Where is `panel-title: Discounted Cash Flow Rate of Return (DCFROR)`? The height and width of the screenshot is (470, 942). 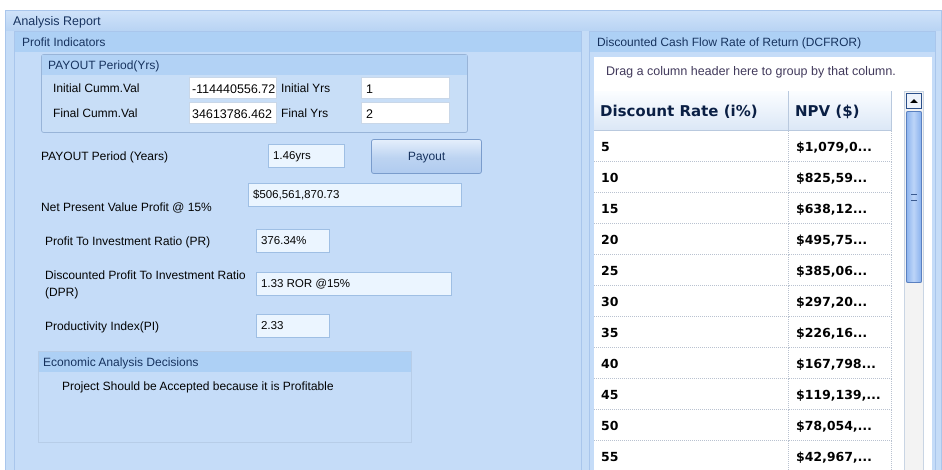 panel-title: Discounted Cash Flow Rate of Return (DCFROR) is located at coordinates (762, 42).